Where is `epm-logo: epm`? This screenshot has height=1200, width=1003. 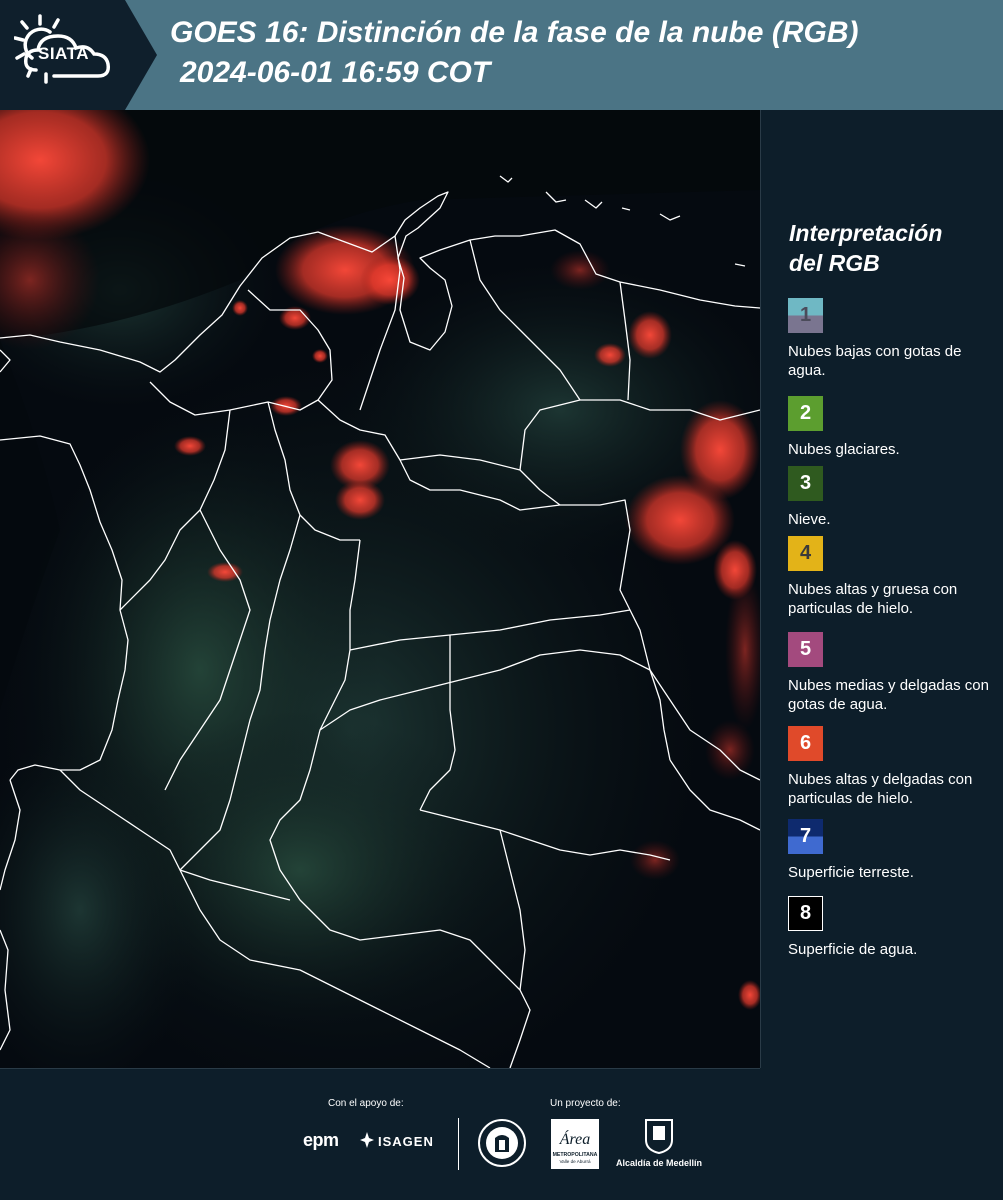
epm-logo: epm is located at coordinates (321, 1140).